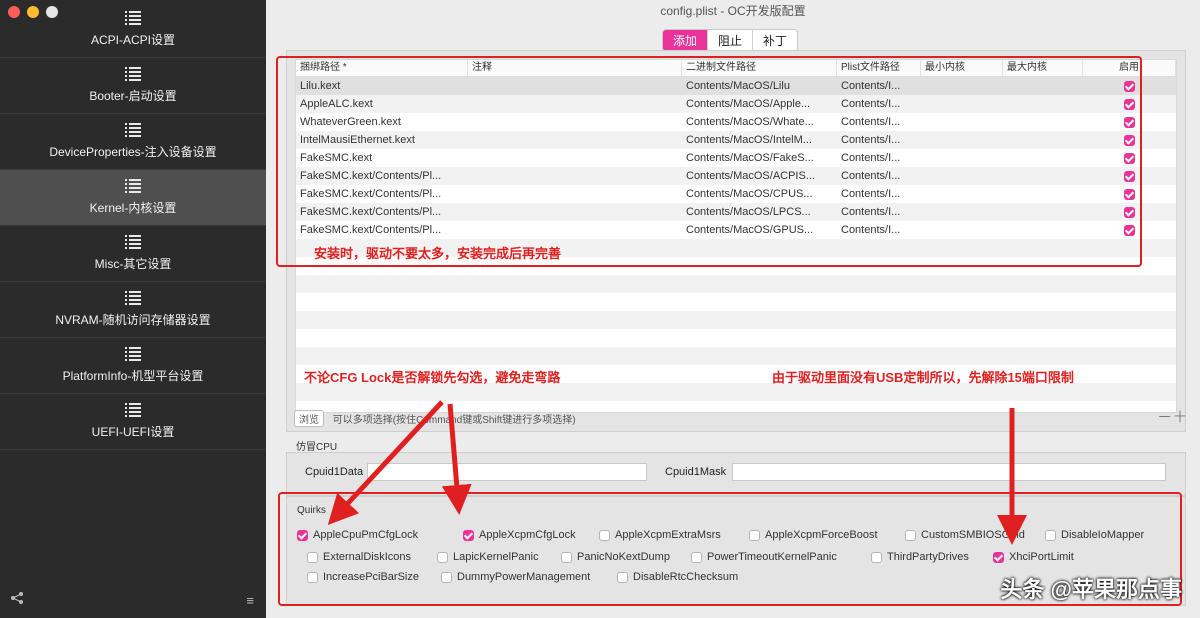 This screenshot has height=618, width=1200. Describe the element at coordinates (385, 462) in the screenshot. I see `arrow-to-cpupm` at that location.